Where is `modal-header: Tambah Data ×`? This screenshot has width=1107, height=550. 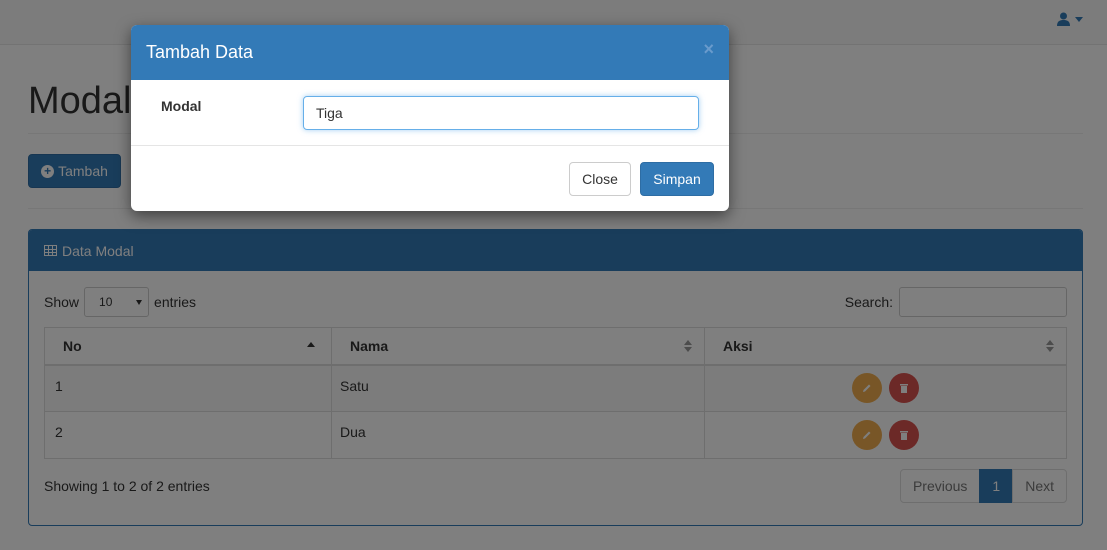
modal-header: Tambah Data × is located at coordinates (430, 52).